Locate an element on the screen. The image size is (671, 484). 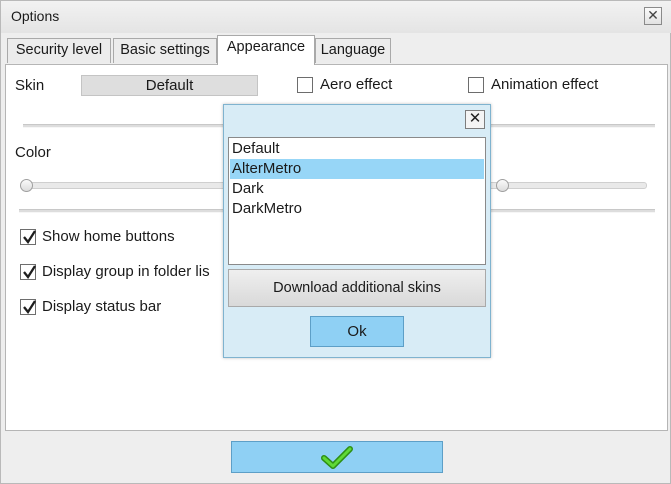
aero-effect-label: Aero effect is located at coordinates (356, 84).